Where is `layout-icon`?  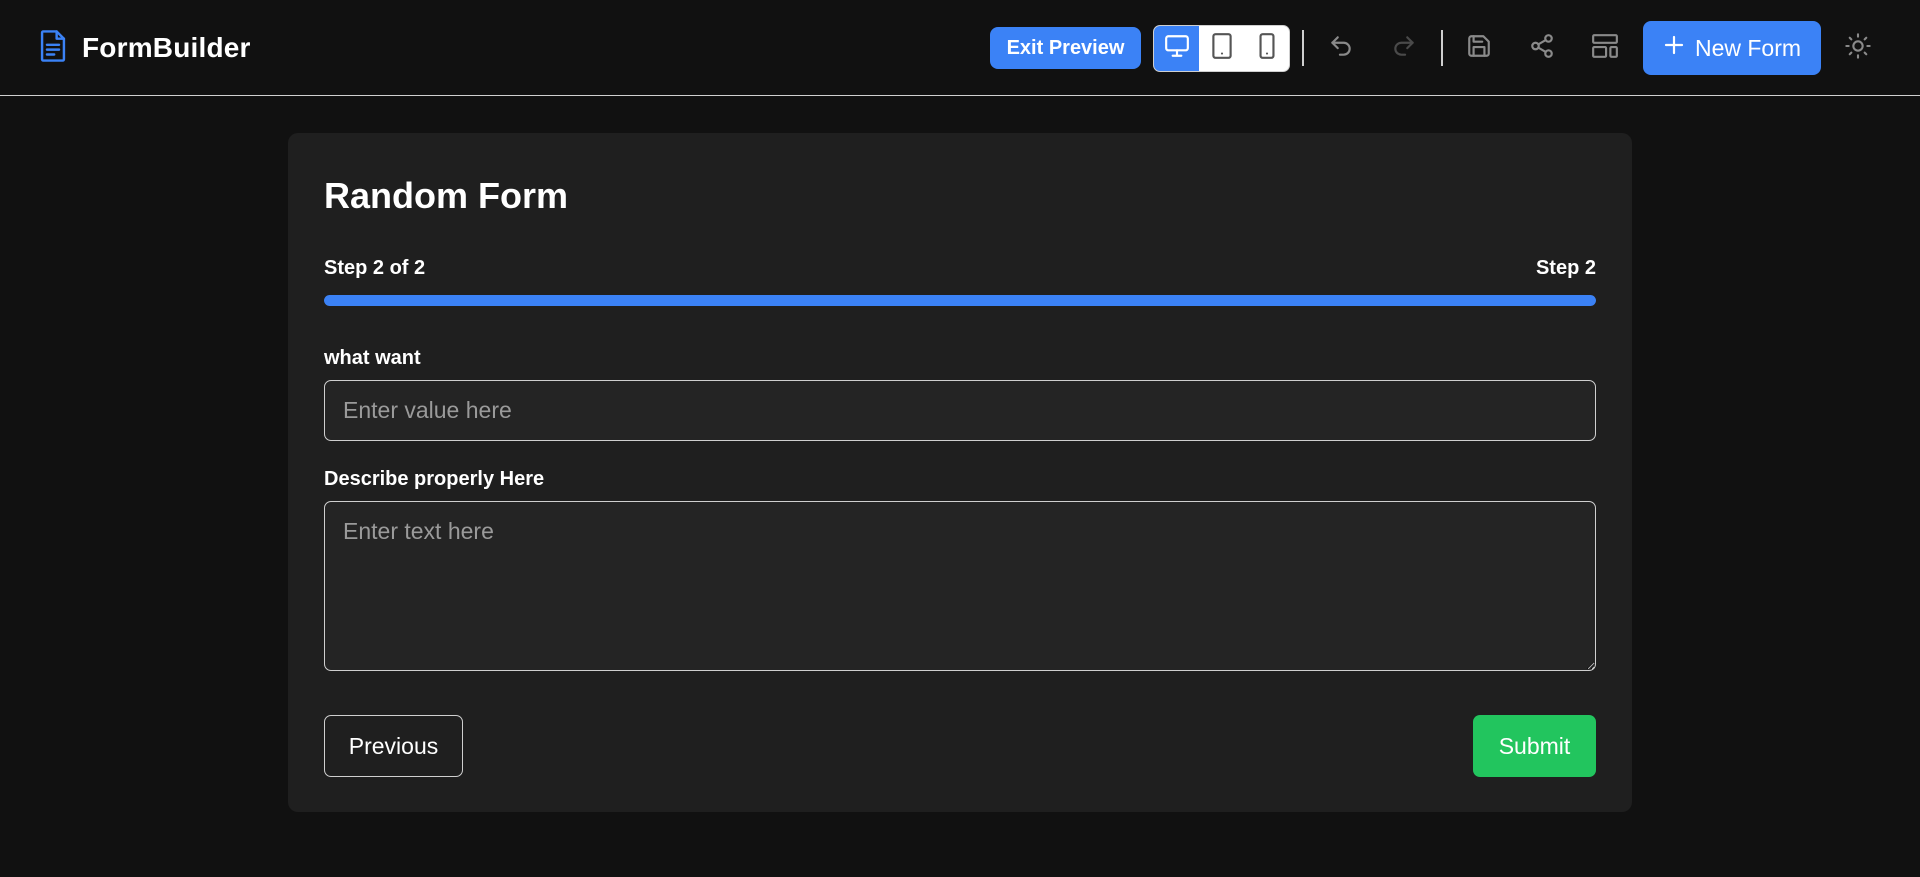
layout-icon is located at coordinates (1605, 48).